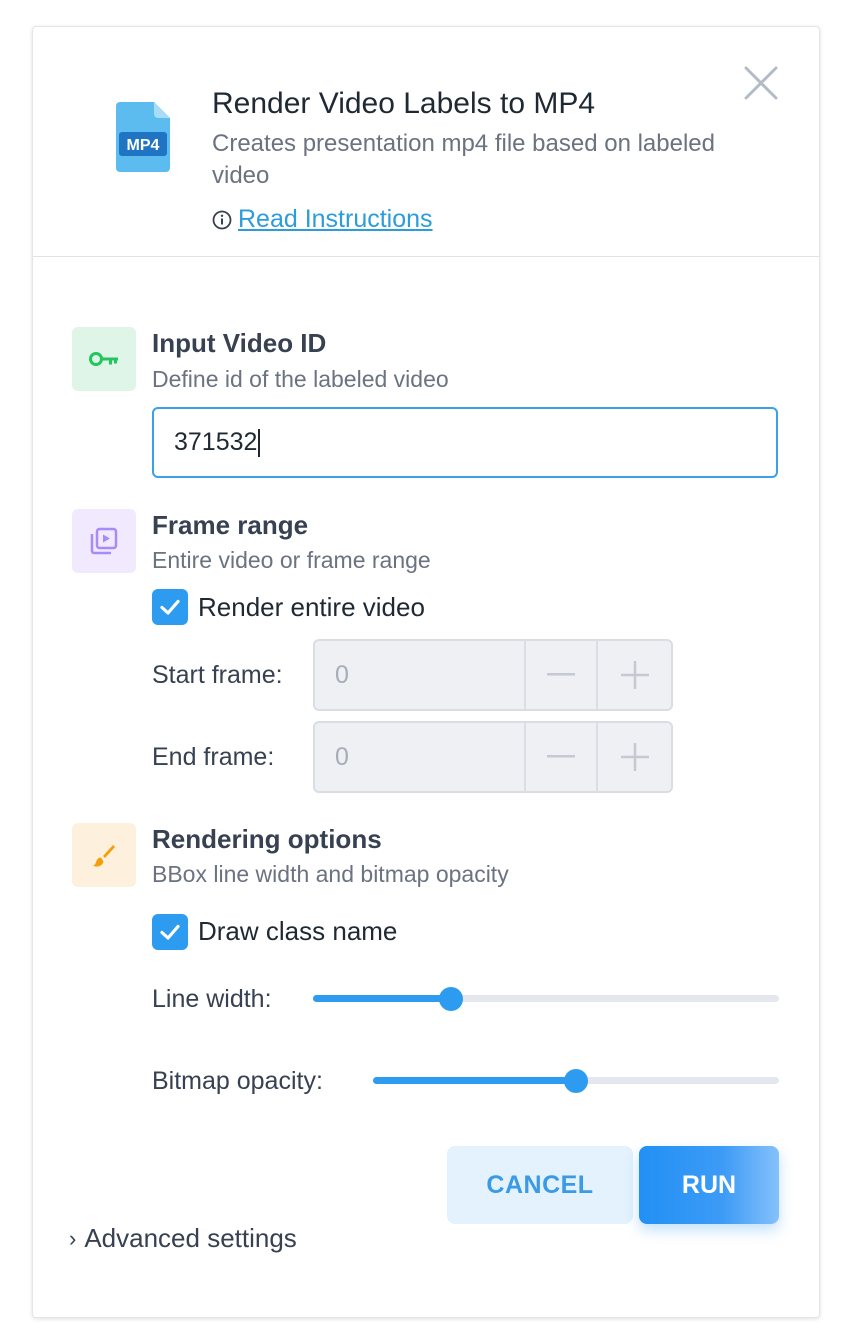 This screenshot has height=1342, width=856. What do you see at coordinates (297, 931) in the screenshot?
I see `draw-class-name-label: Draw class name` at bounding box center [297, 931].